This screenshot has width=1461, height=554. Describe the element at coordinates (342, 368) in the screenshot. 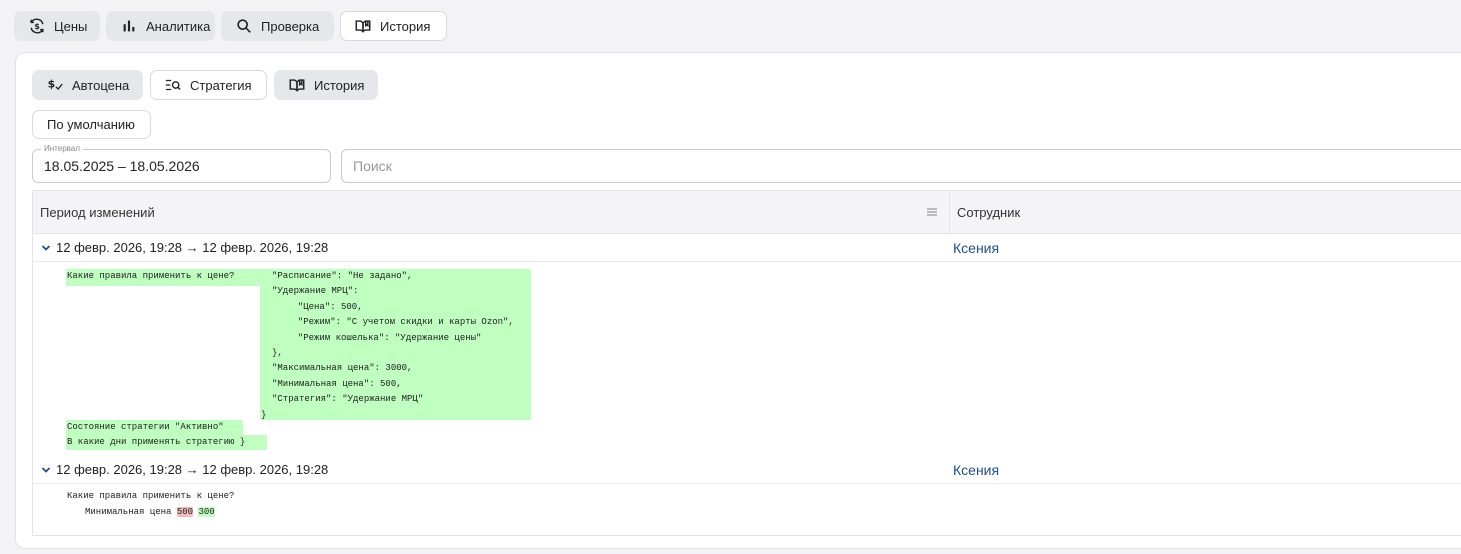

I see `diff-line: "Максимальная цена": 3000,` at that location.